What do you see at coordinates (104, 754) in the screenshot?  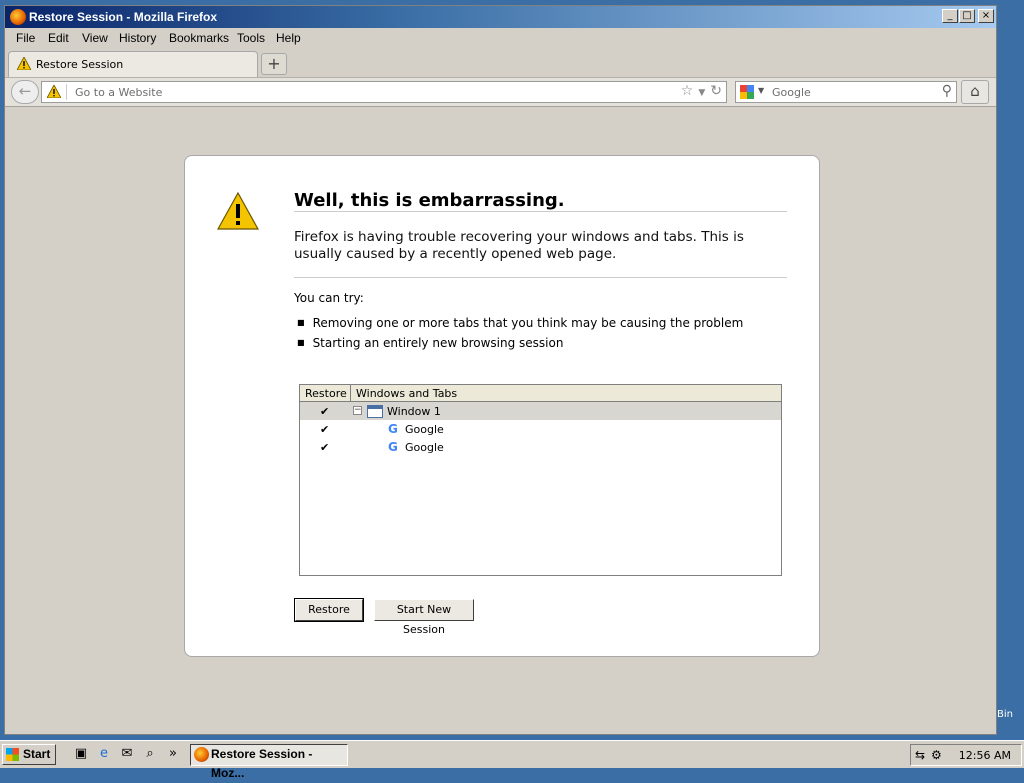 I see `internet-explorer-icon: e` at bounding box center [104, 754].